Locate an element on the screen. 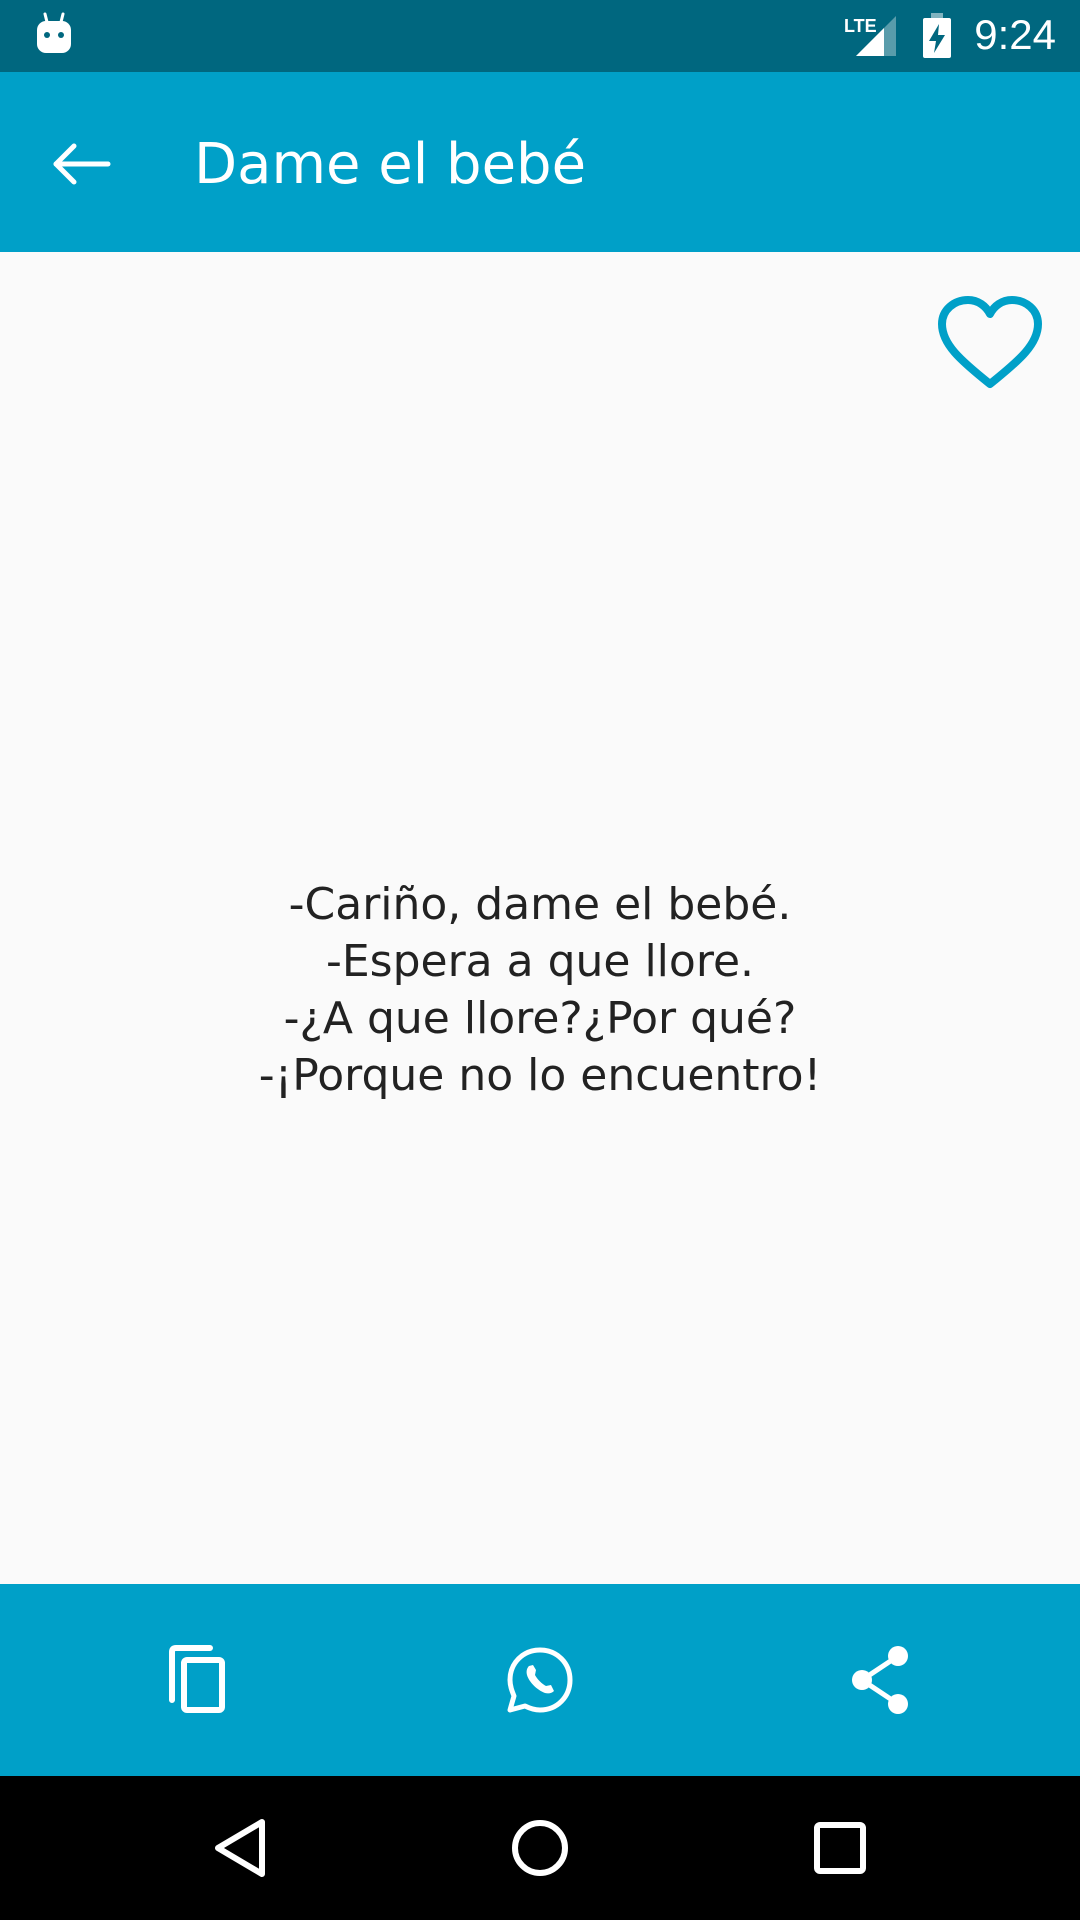 This screenshot has width=1080, height=1920. whatsapp-icon is located at coordinates (540, 1680).